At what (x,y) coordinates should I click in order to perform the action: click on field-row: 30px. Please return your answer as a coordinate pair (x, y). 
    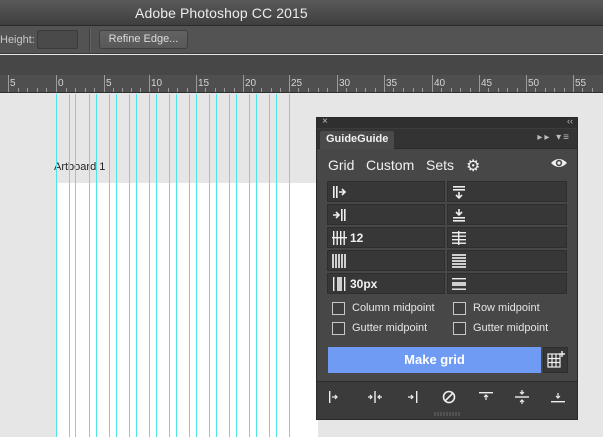
    Looking at the image, I should click on (447, 283).